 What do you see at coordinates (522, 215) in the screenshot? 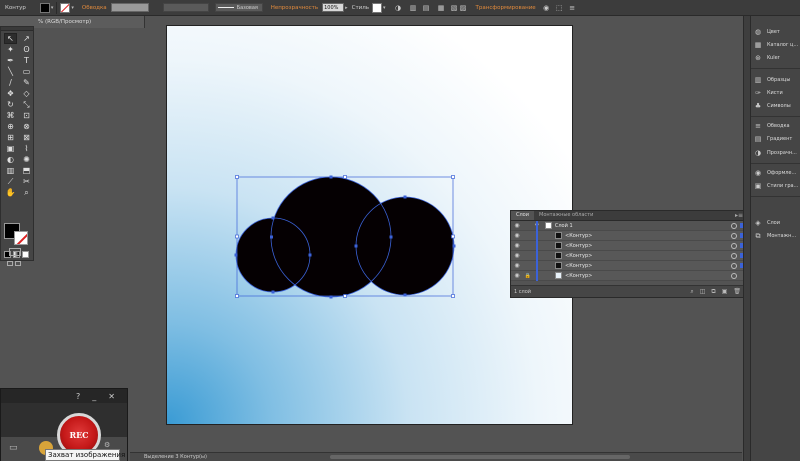
I see `tab-layers: Слои` at bounding box center [522, 215].